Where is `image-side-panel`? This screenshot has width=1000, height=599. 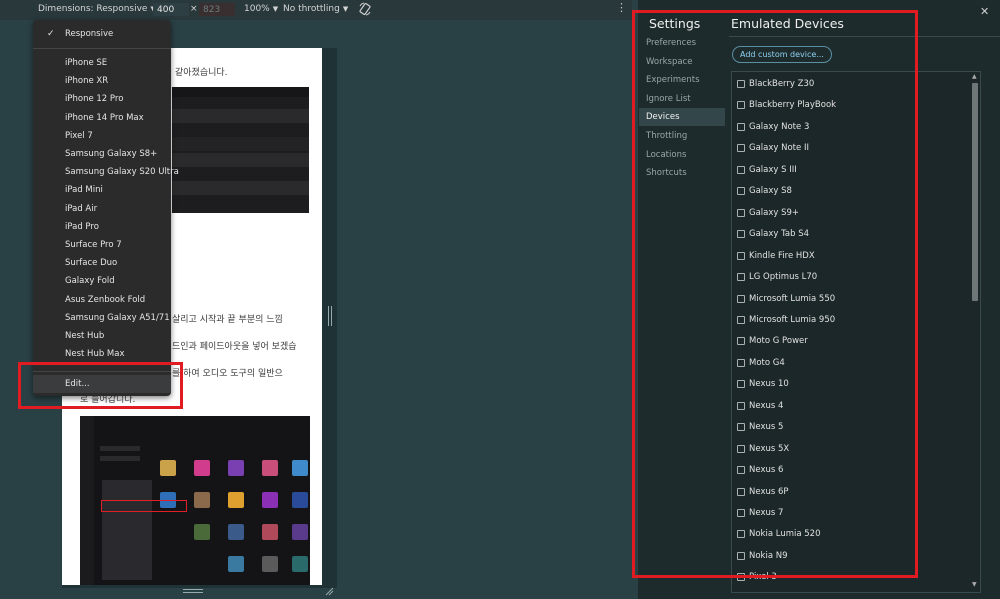 image-side-panel is located at coordinates (87, 500).